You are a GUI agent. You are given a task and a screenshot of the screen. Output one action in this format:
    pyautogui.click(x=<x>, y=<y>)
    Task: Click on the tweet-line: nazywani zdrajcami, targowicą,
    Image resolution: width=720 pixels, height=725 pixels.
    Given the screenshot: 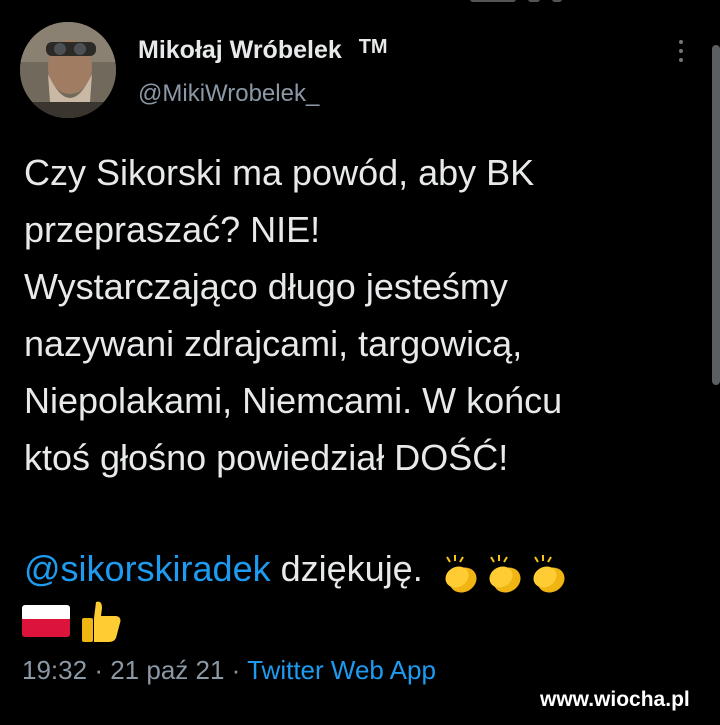 What is the action you would take?
    pyautogui.click(x=273, y=343)
    